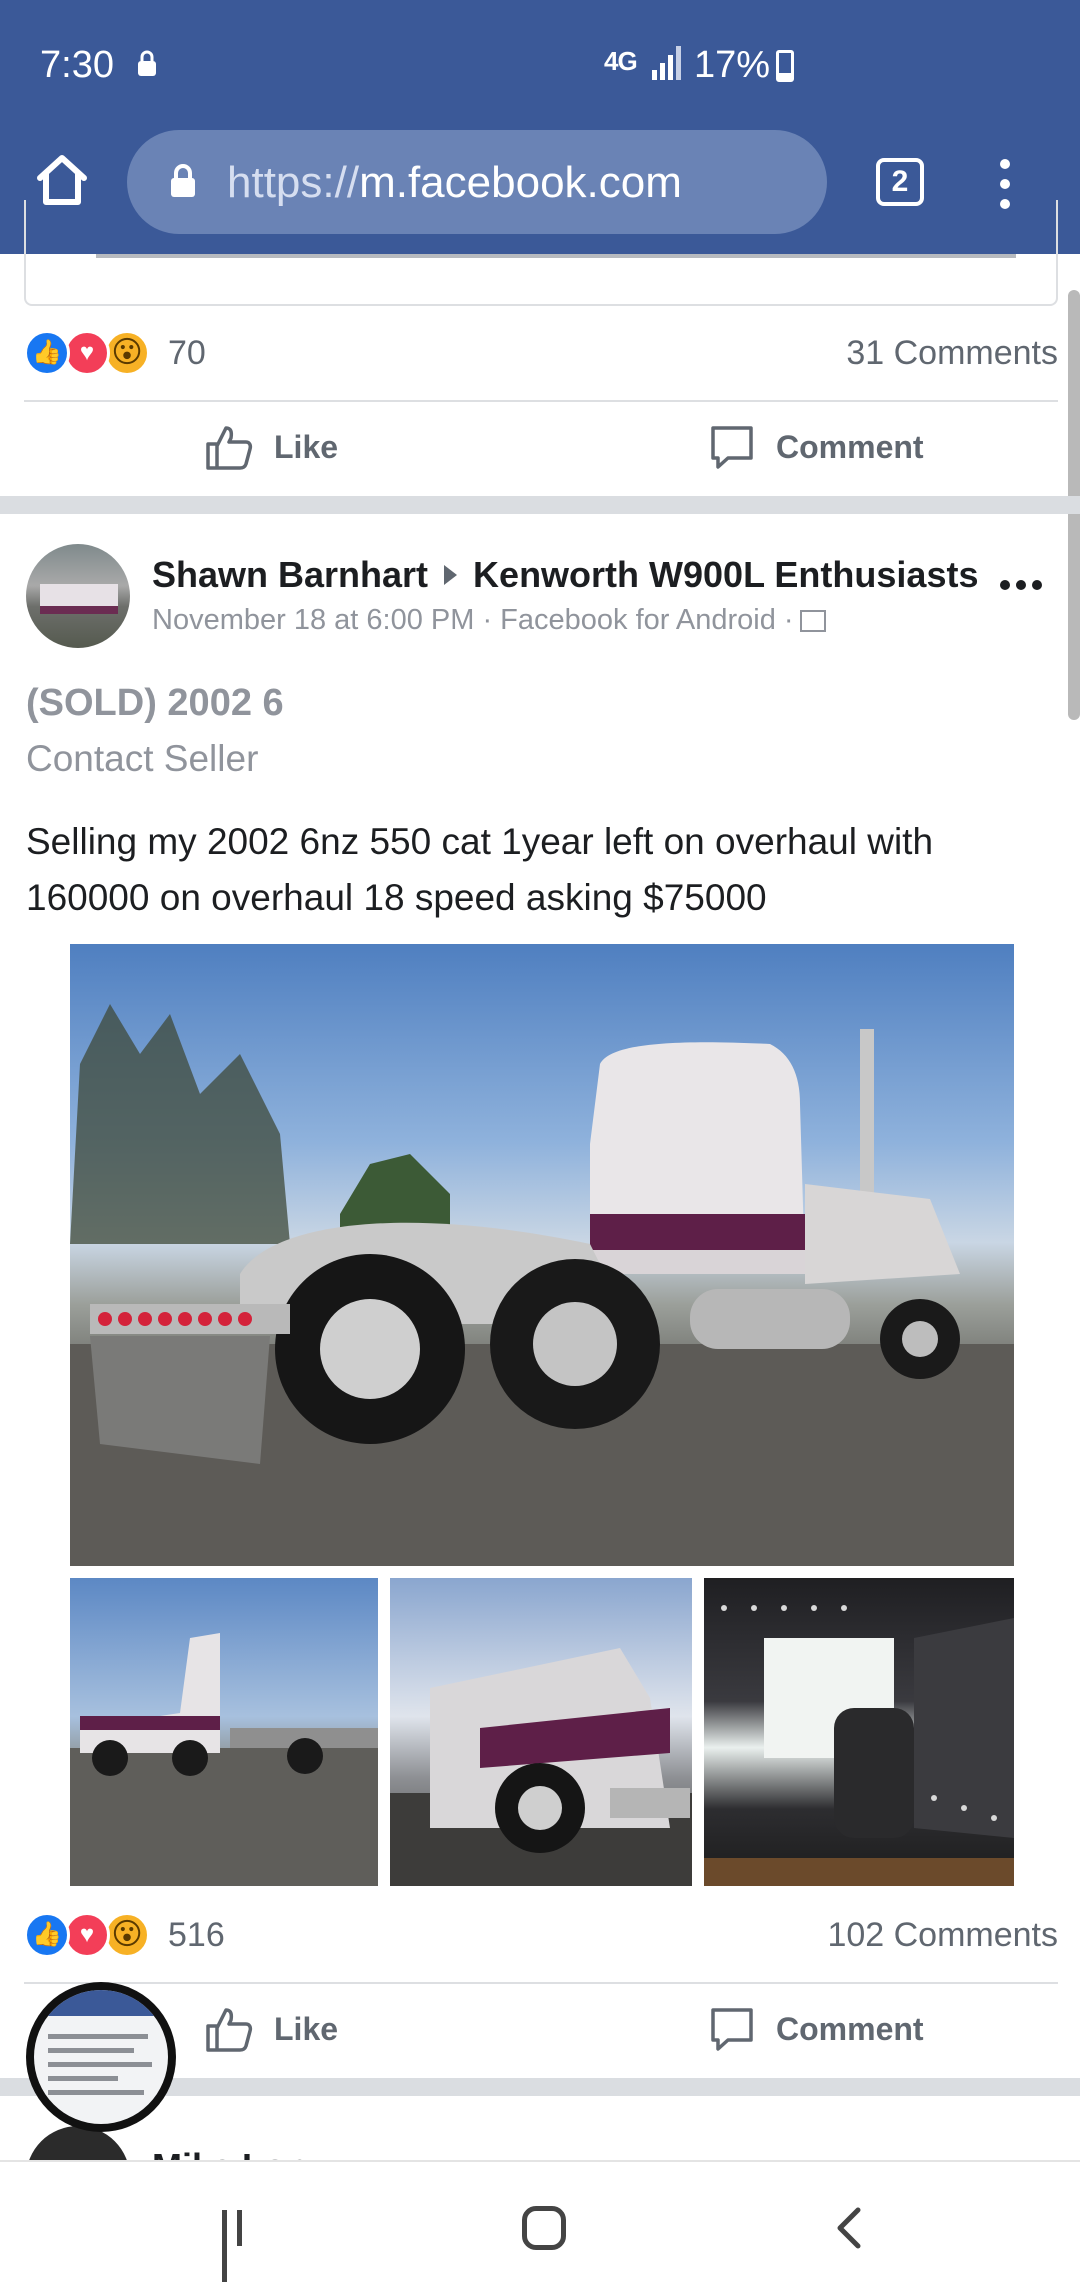 This screenshot has height=2282, width=1080. Describe the element at coordinates (290, 574) in the screenshot. I see `author-name: Shawn Barnhart` at that location.